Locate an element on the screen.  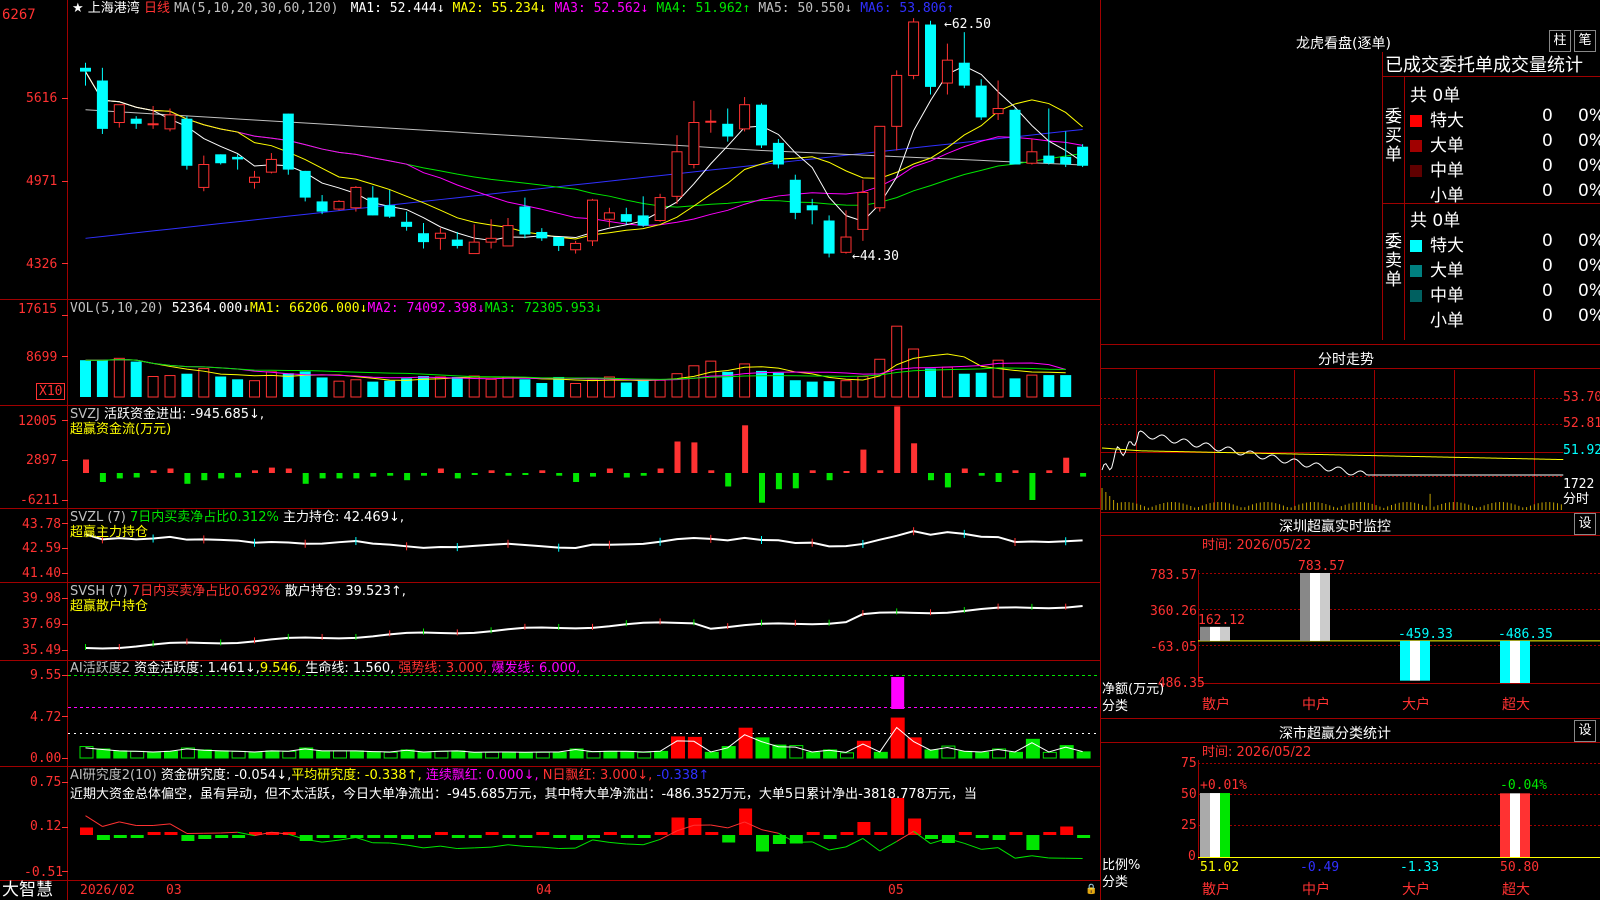
classstat-bar is located at coordinates (1215, 825).